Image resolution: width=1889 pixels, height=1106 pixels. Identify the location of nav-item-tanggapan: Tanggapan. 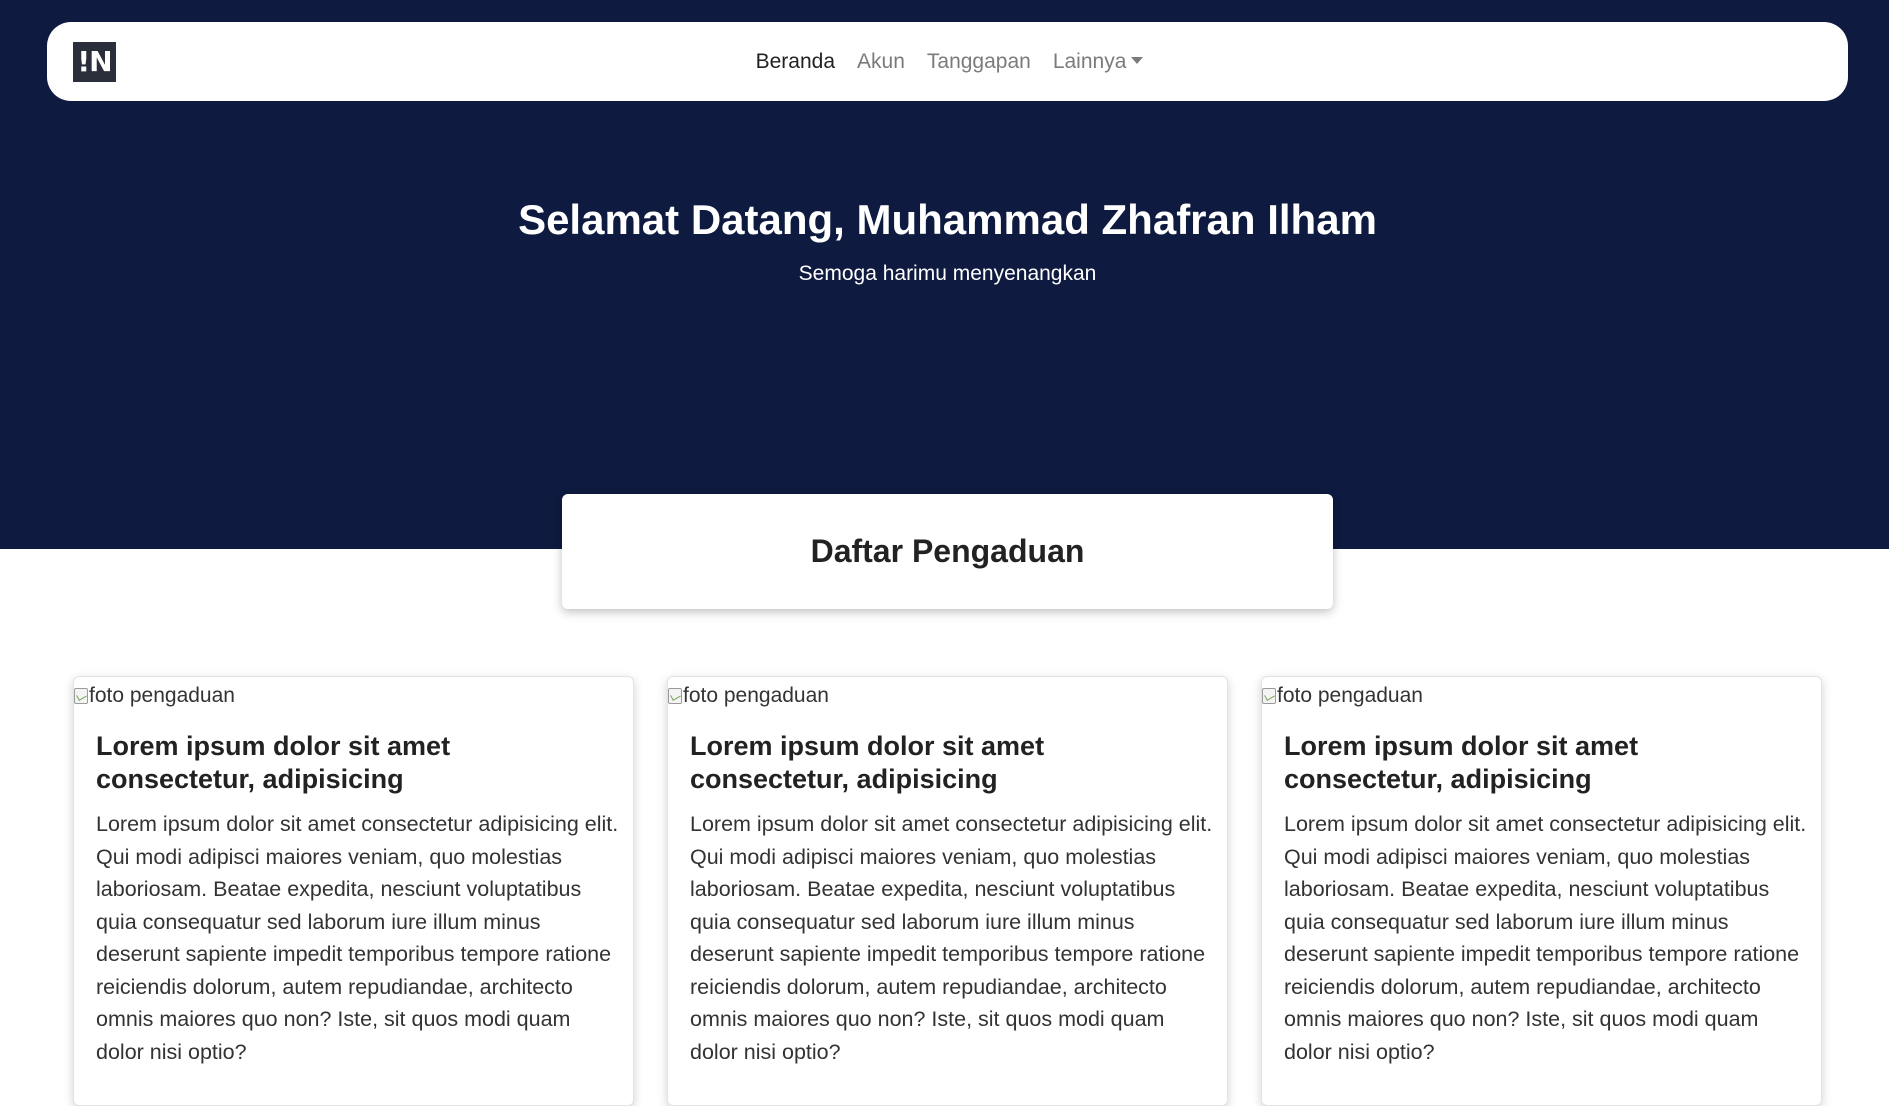
(979, 62).